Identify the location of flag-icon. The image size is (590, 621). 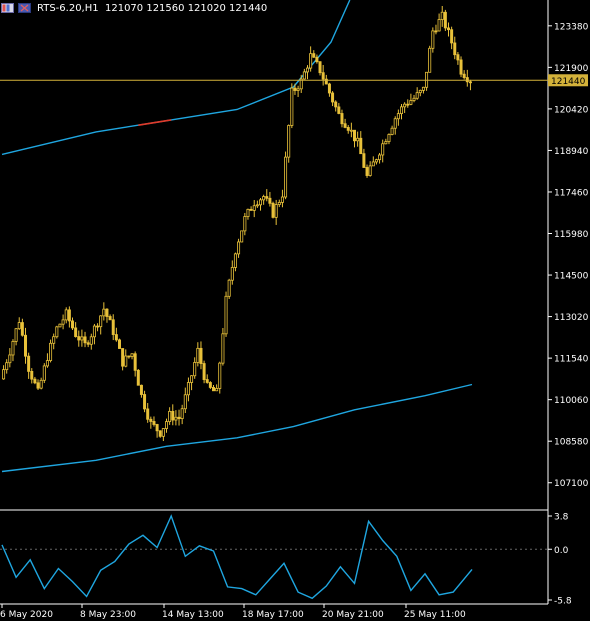
(24, 8).